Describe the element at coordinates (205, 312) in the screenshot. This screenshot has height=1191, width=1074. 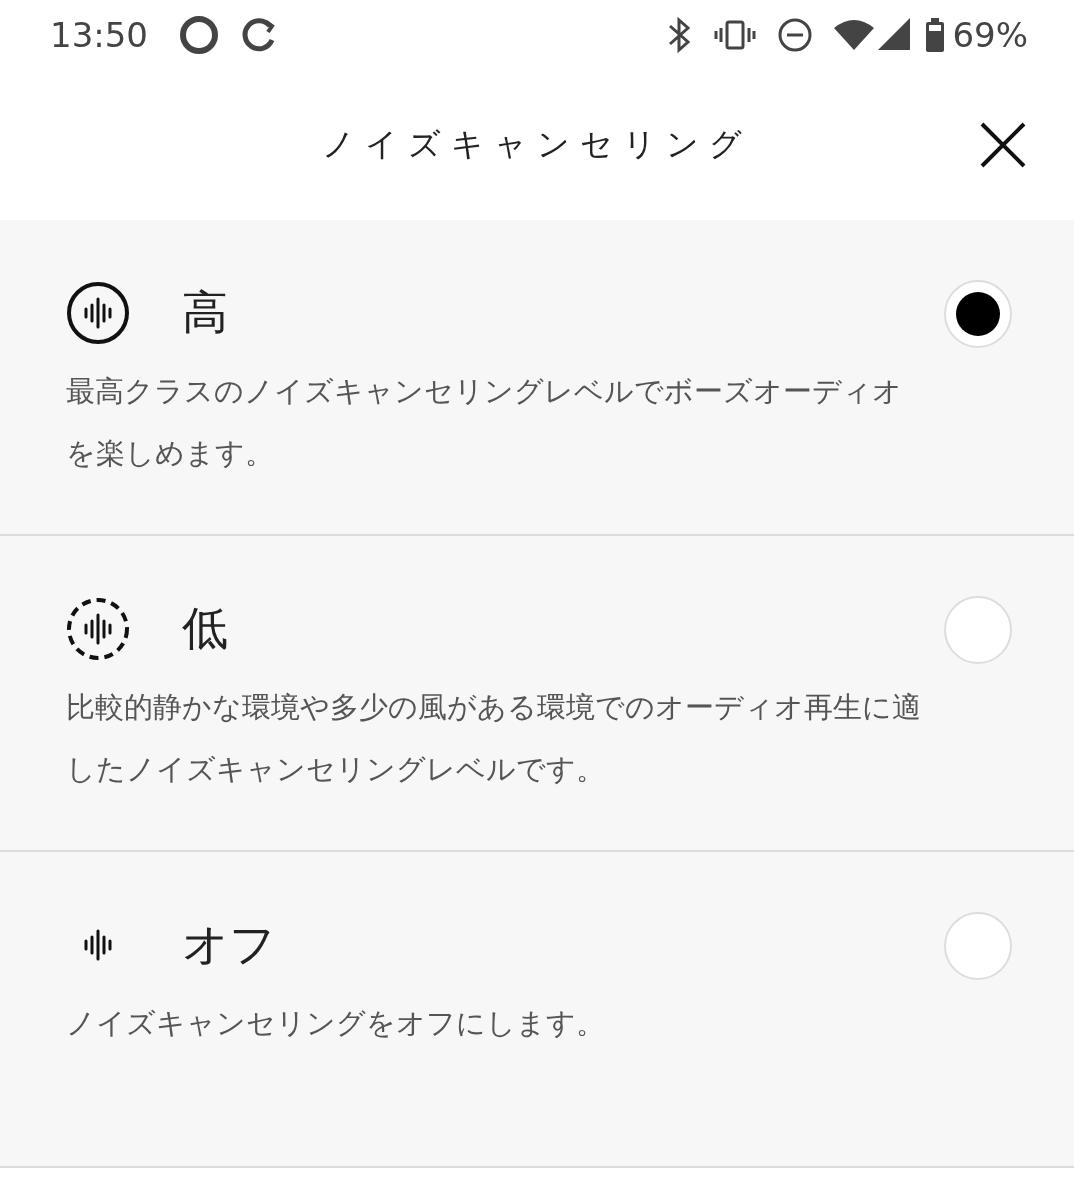
I see `option-label: 高` at that location.